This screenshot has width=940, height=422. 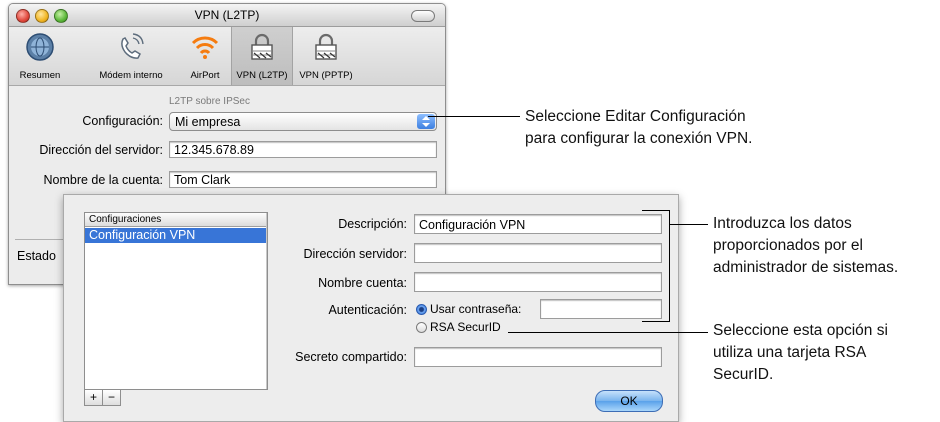 I want to click on account-name-label: Nombre cuenta:, so click(x=362, y=283).